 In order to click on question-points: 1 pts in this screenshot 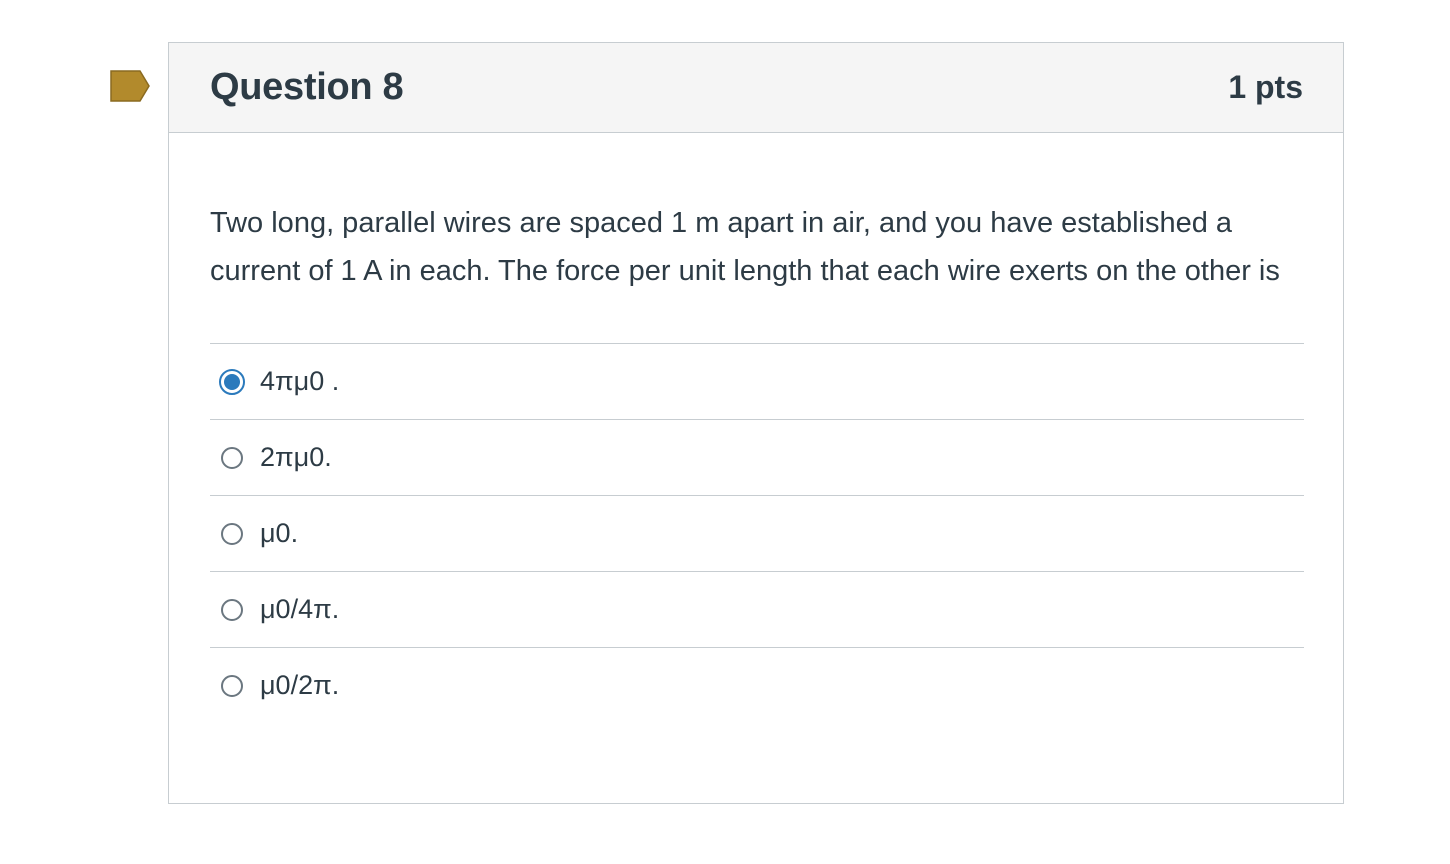, I will do `click(1265, 87)`.